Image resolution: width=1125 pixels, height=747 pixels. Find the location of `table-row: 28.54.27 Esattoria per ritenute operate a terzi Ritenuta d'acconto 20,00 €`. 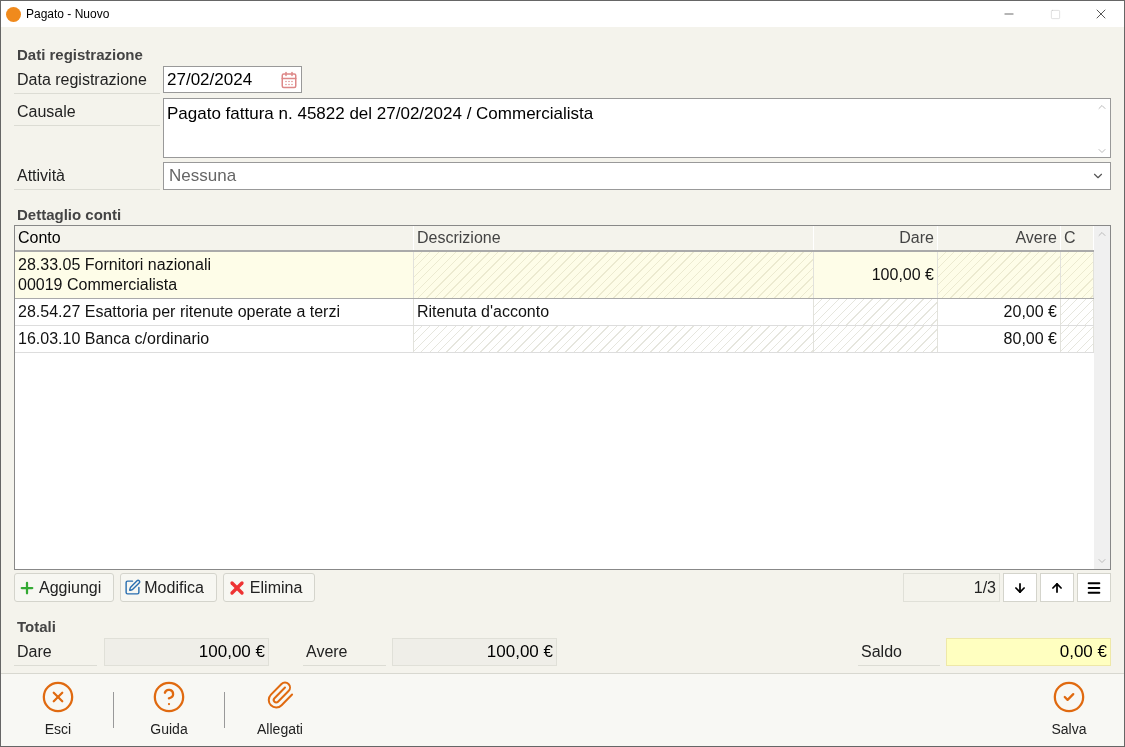

table-row: 28.54.27 Esattoria per ritenute operate a terzi Ritenuta d'acconto 20,00 € is located at coordinates (554, 312).